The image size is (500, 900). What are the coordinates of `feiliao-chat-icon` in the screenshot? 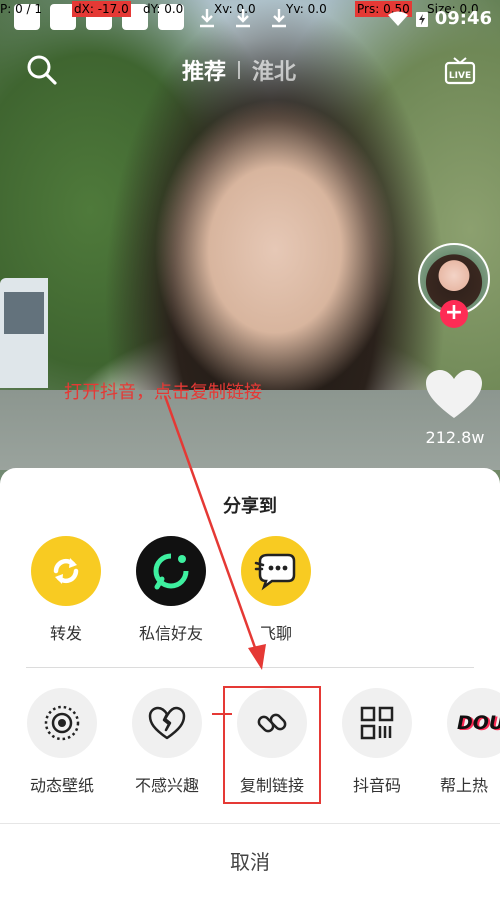 It's located at (276, 571).